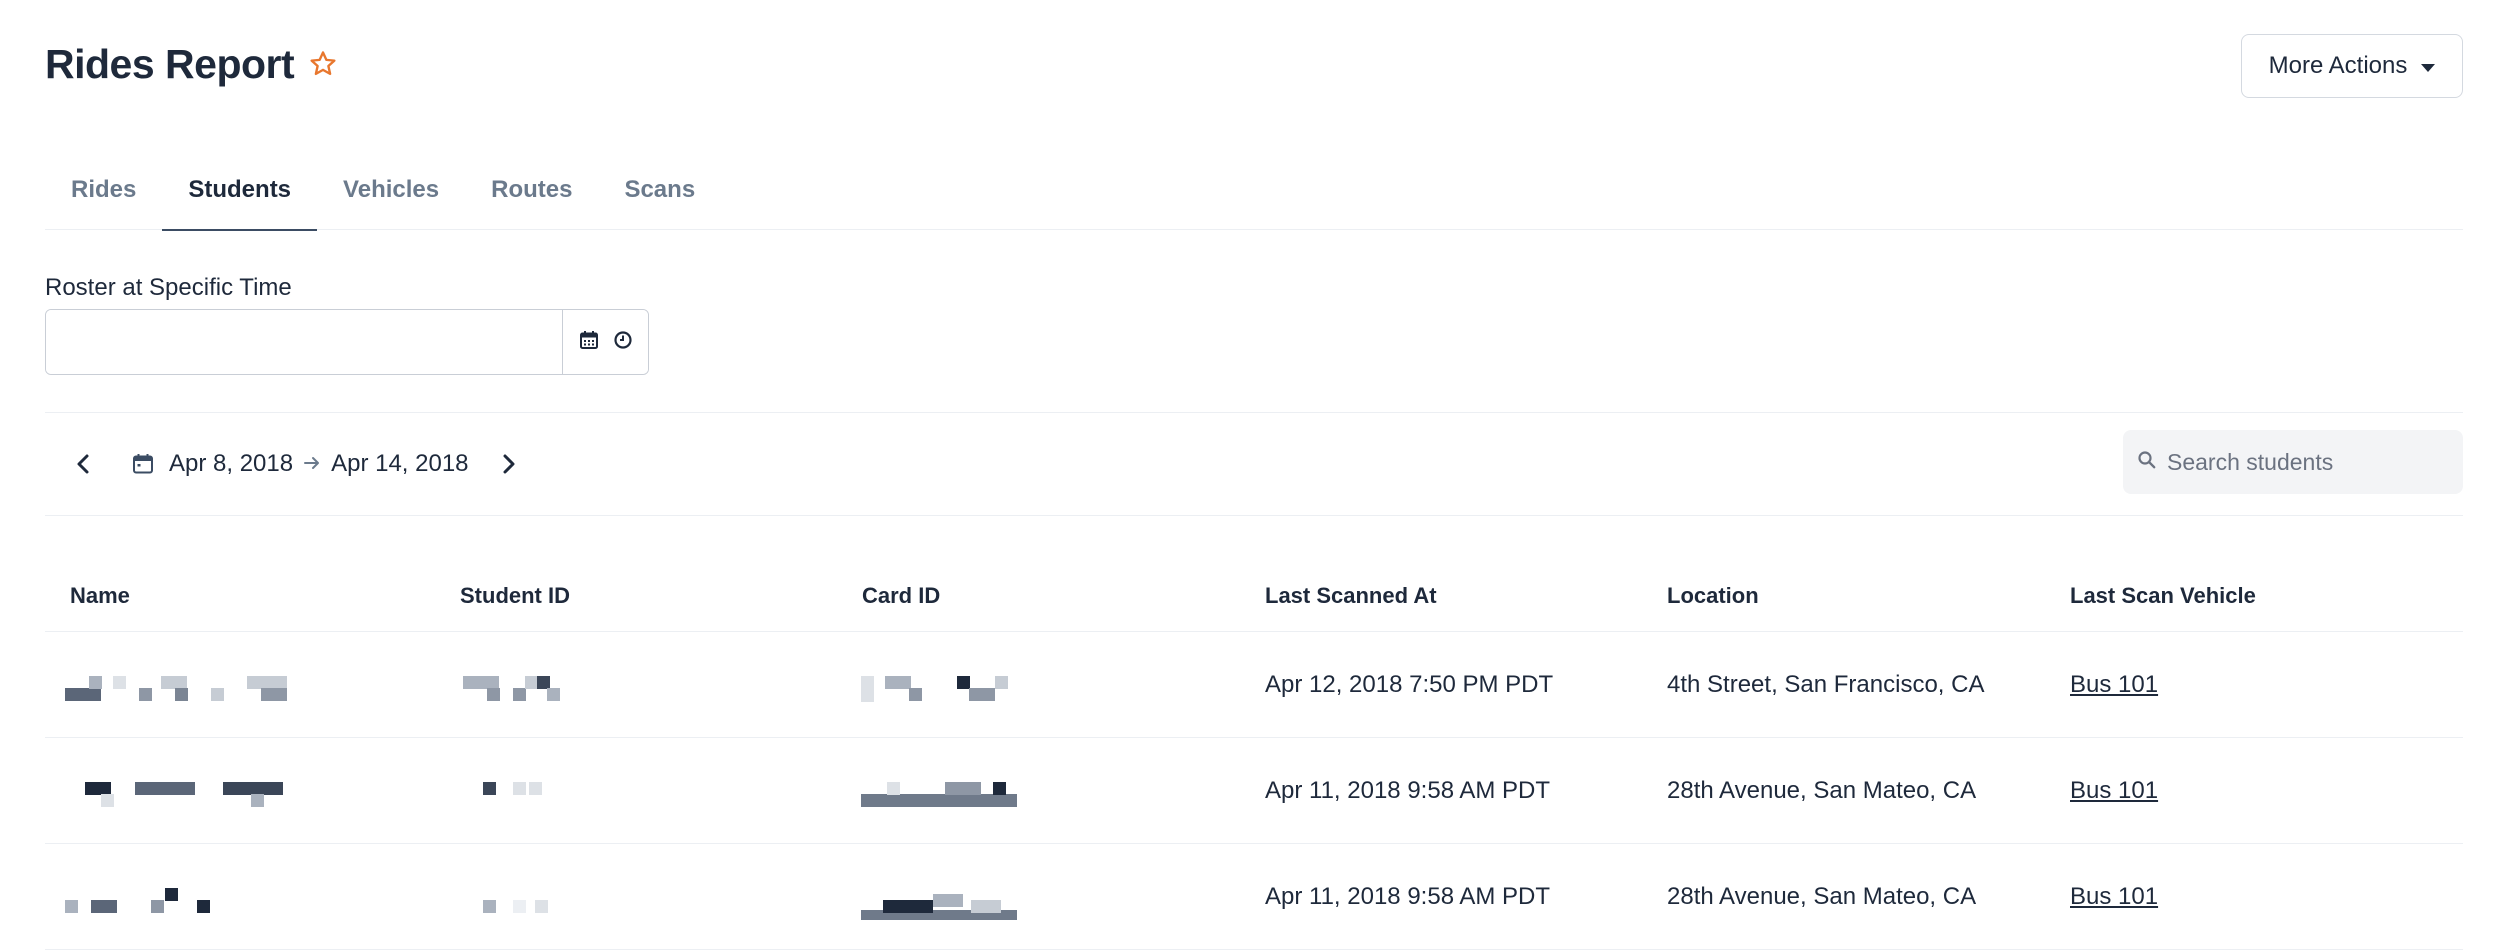 Image resolution: width=2506 pixels, height=950 pixels. What do you see at coordinates (901, 596) in the screenshot?
I see `column-header-card-id: Card ID` at bounding box center [901, 596].